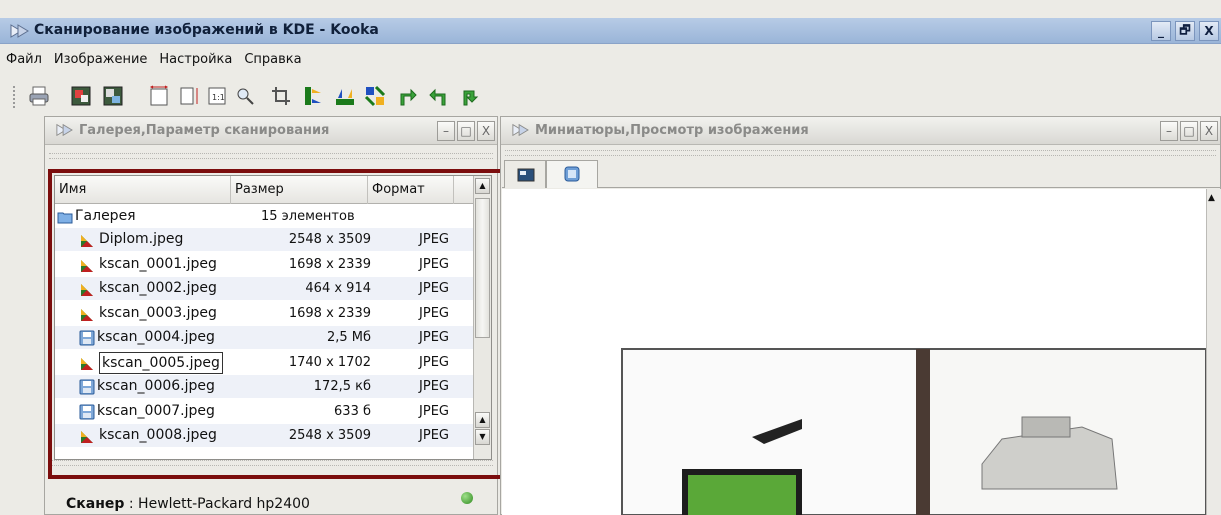 The image size is (1221, 515). Describe the element at coordinates (19, 31) in the screenshot. I see `kooka-app-icon` at that location.